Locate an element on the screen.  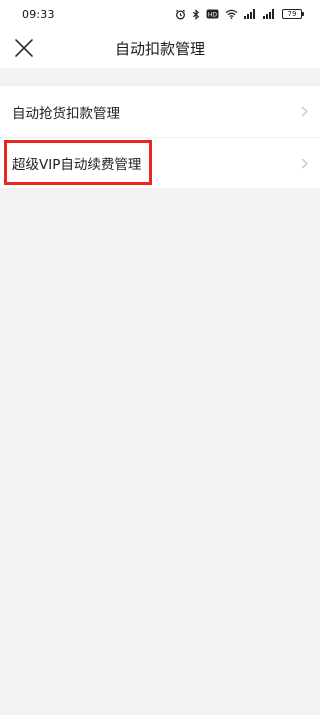
list-item-auto-purchase-deduction: 自动抢货扣款管理 is located at coordinates (160, 111).